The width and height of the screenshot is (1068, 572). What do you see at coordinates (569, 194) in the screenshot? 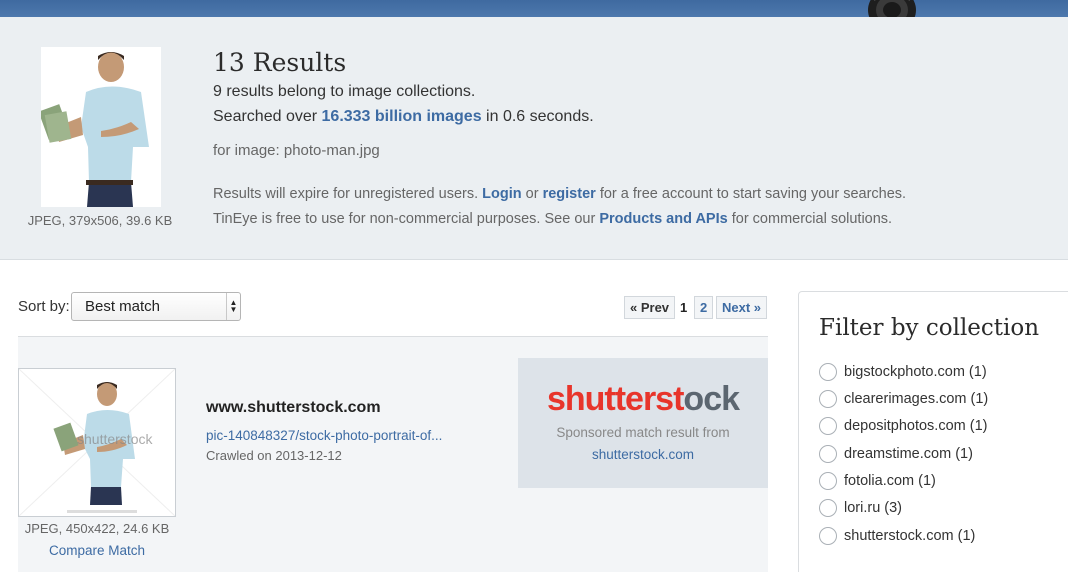
I see `register-link: register` at bounding box center [569, 194].